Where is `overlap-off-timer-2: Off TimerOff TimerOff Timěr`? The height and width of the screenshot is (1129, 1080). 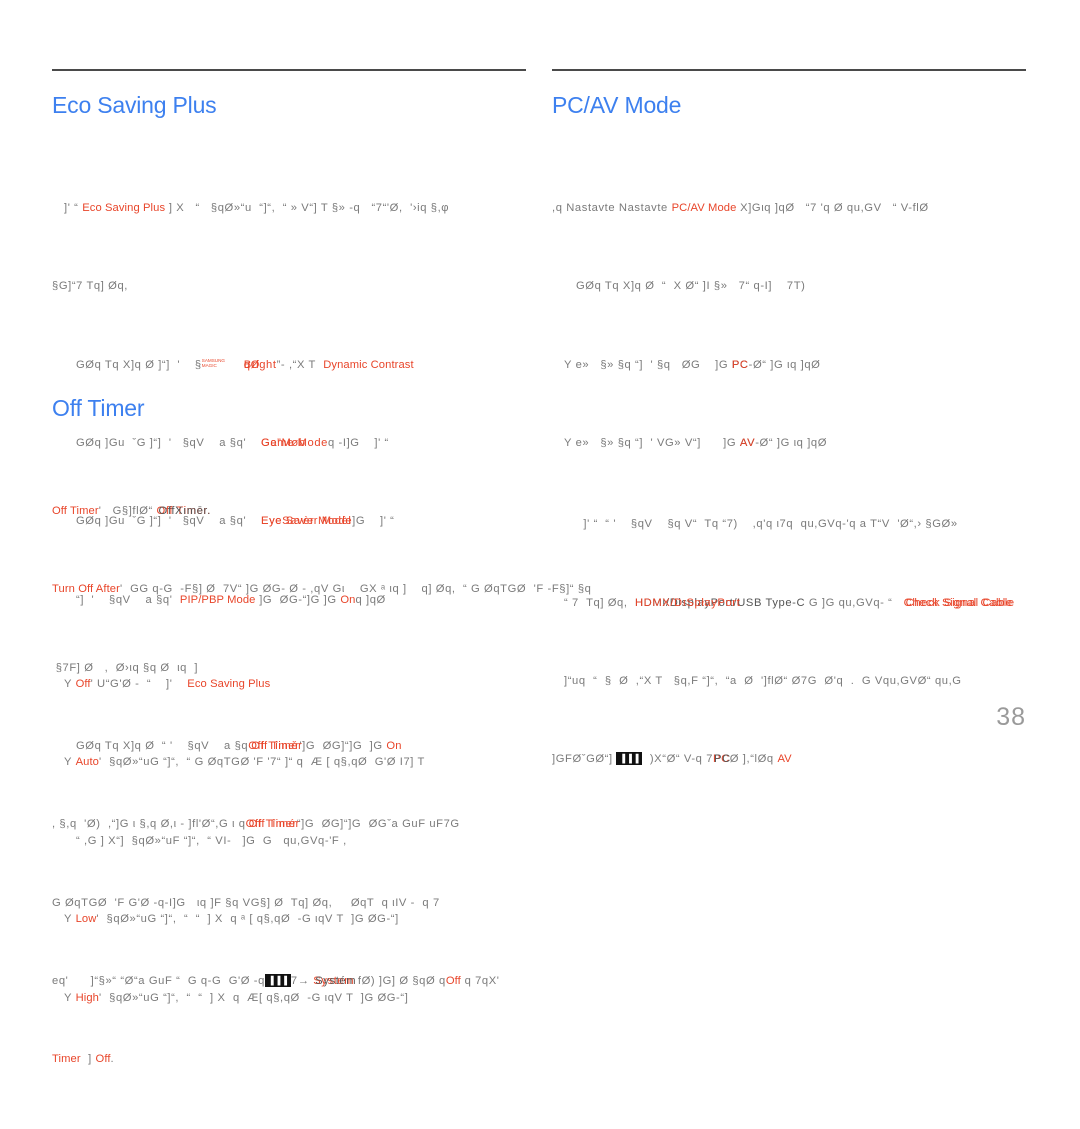 overlap-off-timer-2: Off TimerOff TimerOff Timěr is located at coordinates (275, 747).